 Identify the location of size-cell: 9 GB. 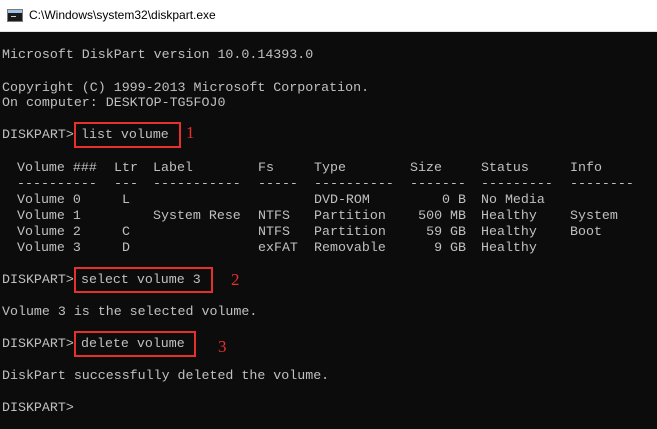
(450, 247).